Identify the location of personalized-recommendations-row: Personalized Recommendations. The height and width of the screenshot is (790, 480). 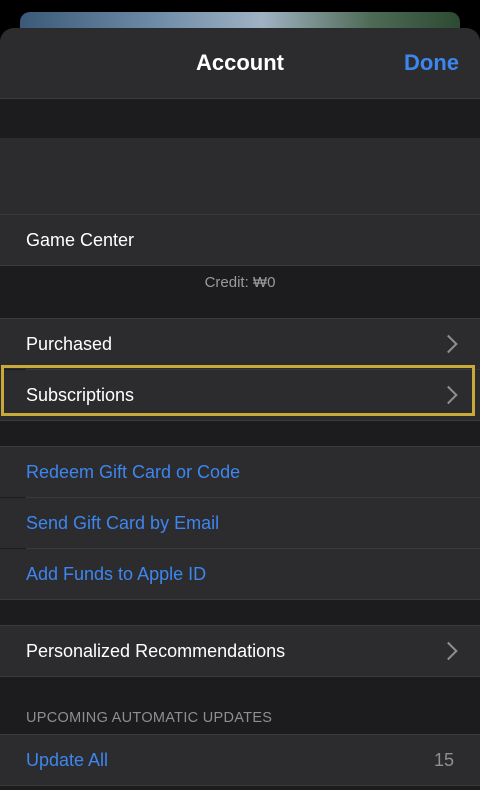
(240, 651).